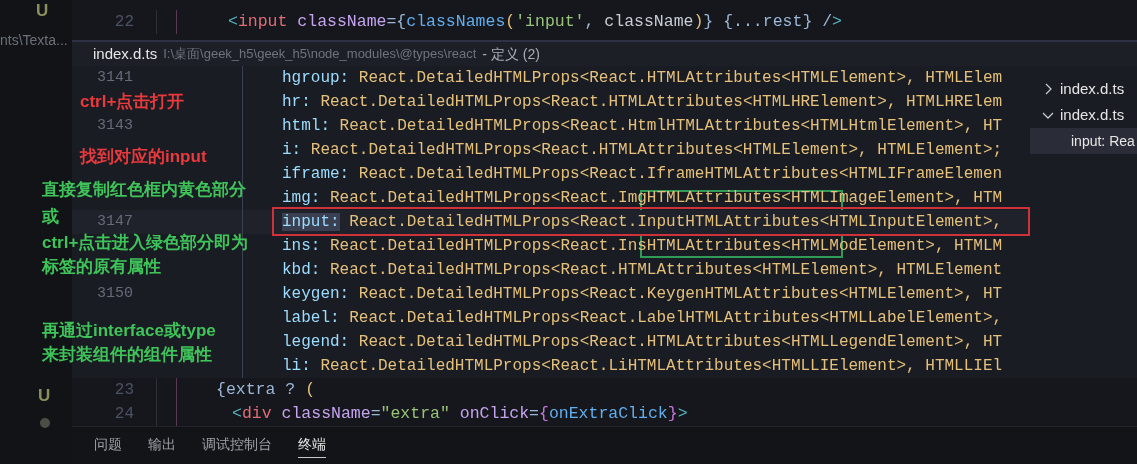  Describe the element at coordinates (114, 221) in the screenshot. I see `line-number: 3147` at that location.